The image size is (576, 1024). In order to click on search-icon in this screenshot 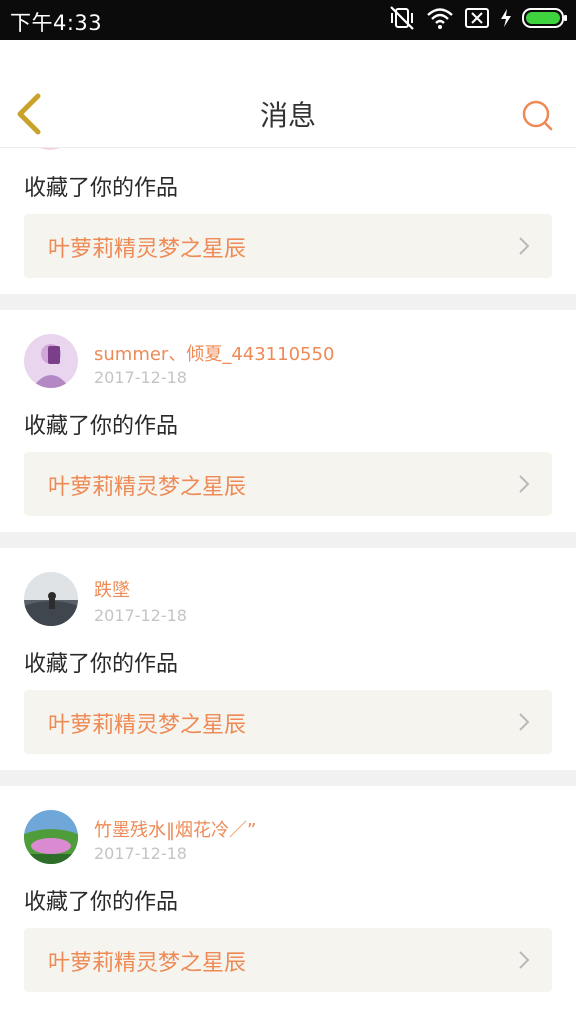, I will do `click(538, 119)`.